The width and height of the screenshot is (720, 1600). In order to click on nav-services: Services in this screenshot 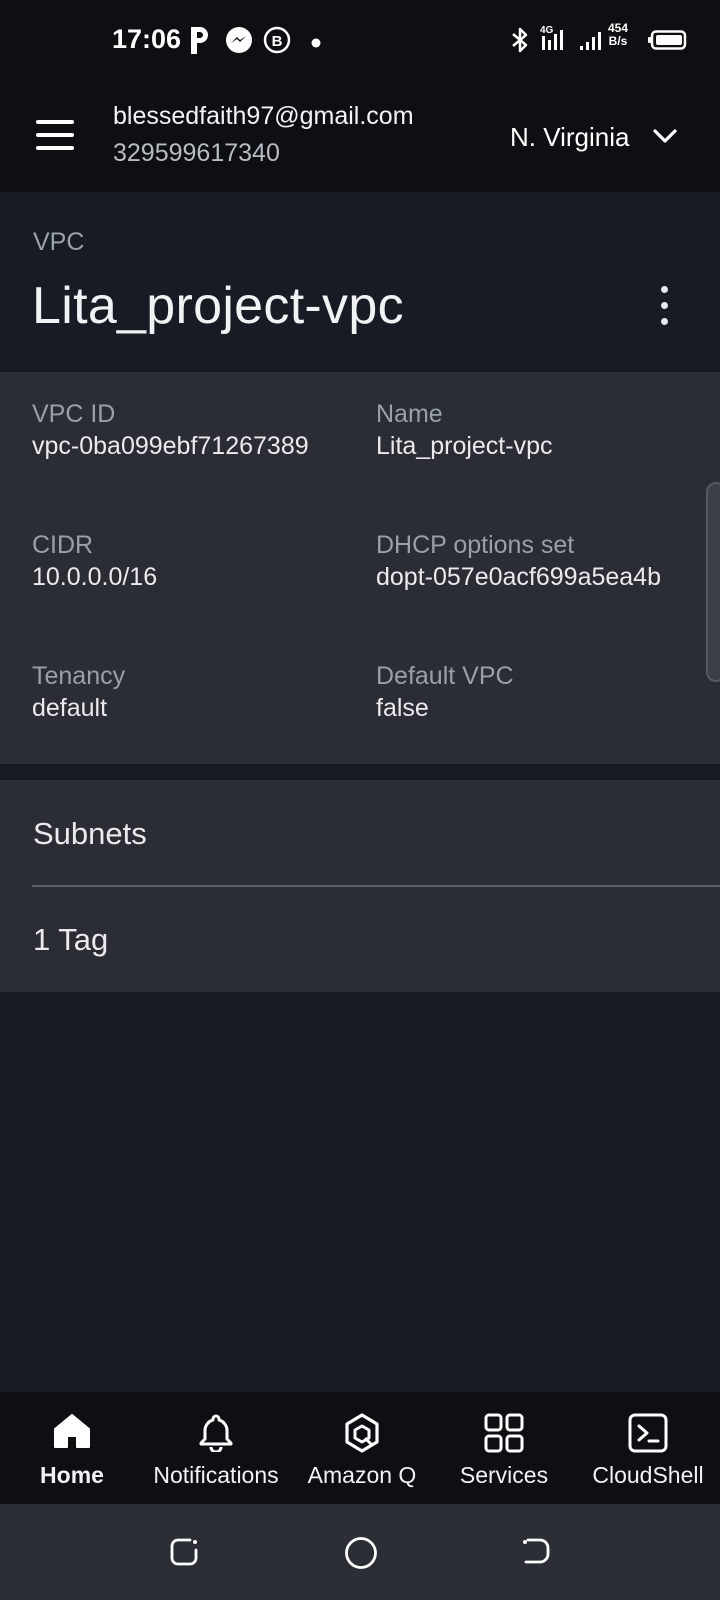, I will do `click(504, 1448)`.